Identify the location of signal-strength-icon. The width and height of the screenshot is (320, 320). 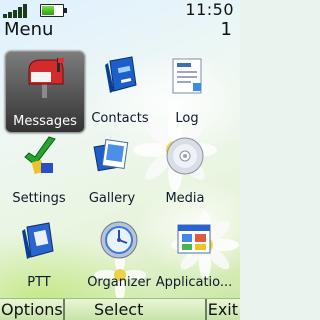
(17, 11).